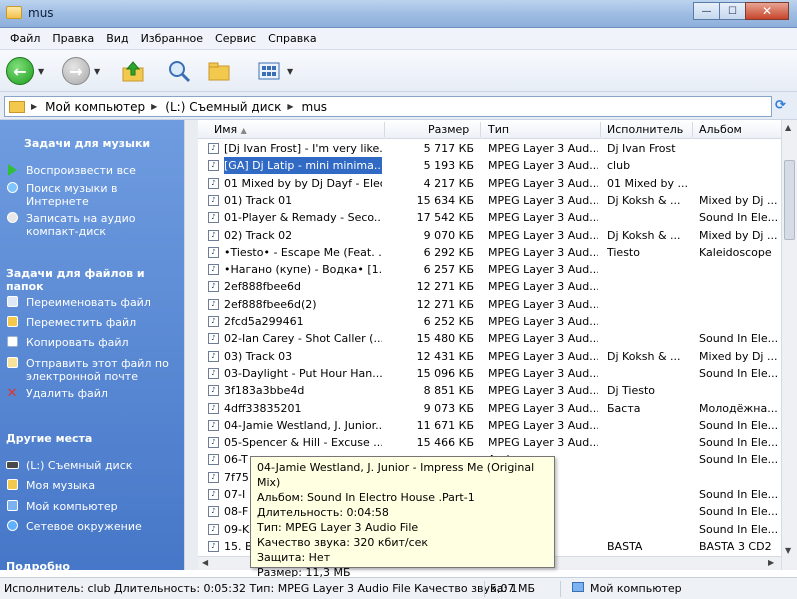 The image size is (797, 599). I want to click on rename-file-link: Переименовать файл, so click(77, 303).